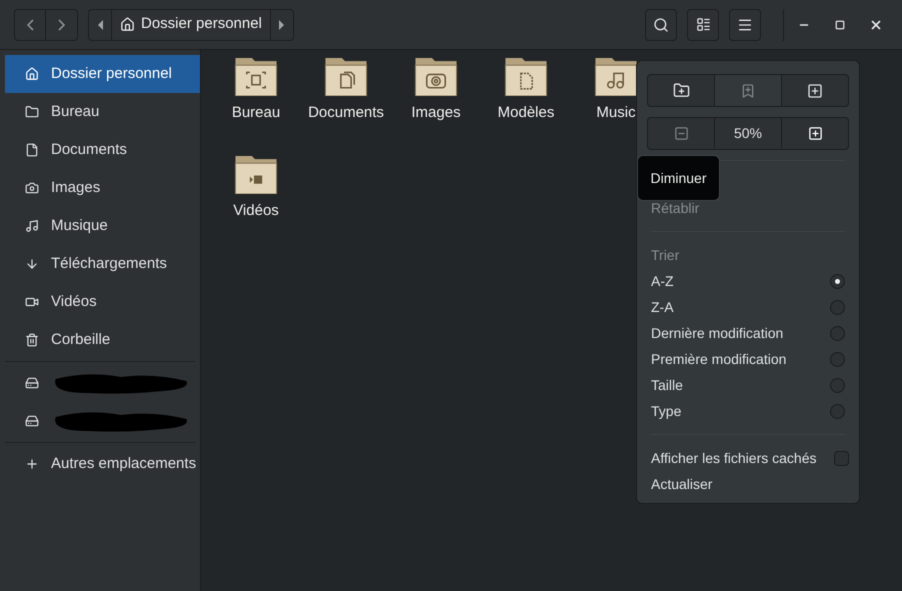  Describe the element at coordinates (32, 226) in the screenshot. I see `music-icon` at that location.